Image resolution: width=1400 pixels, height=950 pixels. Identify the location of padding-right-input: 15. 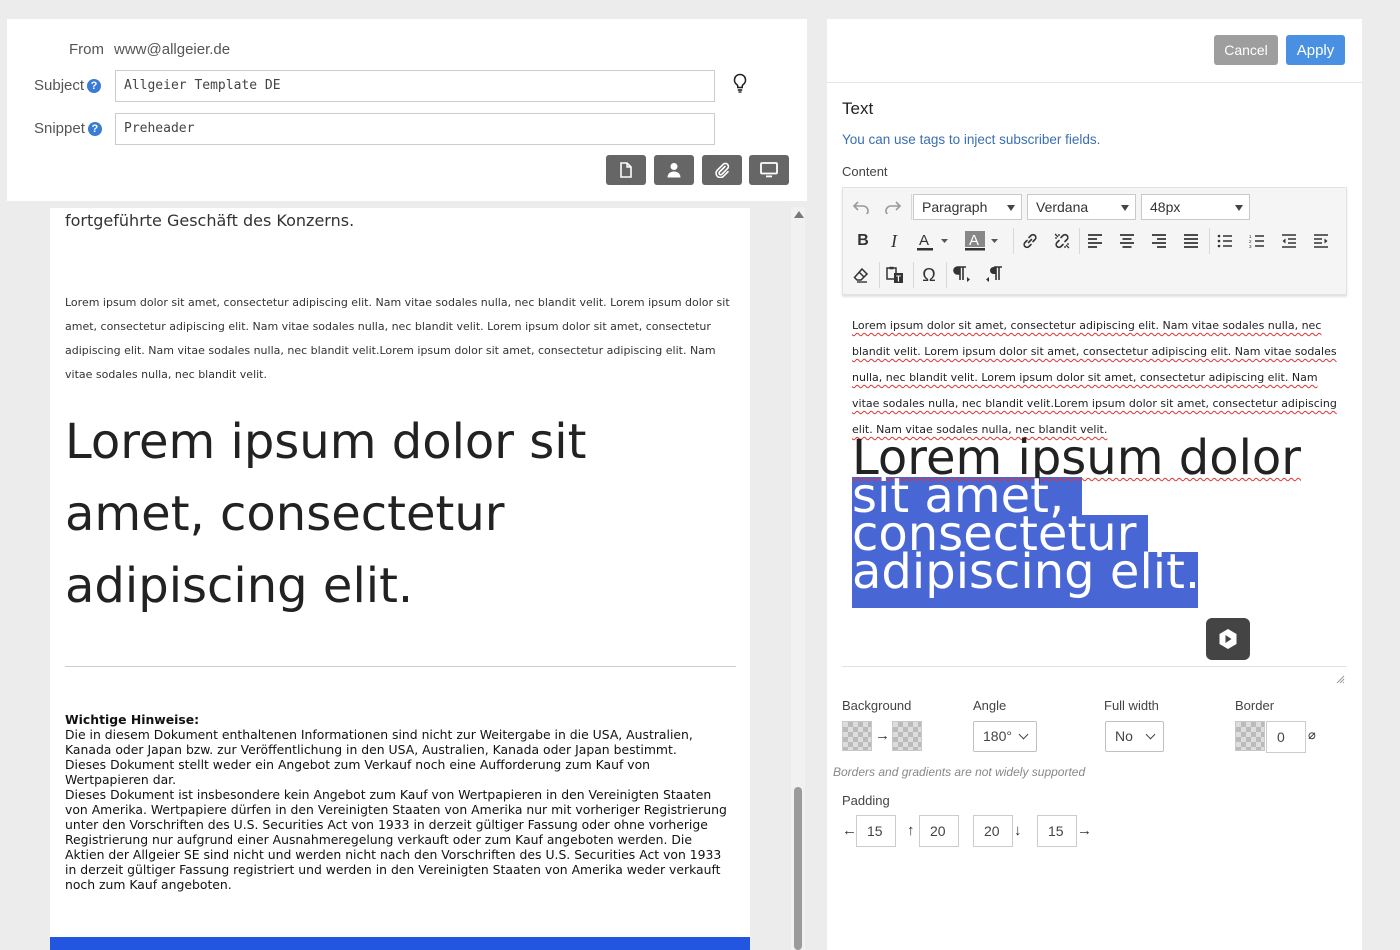
(1057, 831).